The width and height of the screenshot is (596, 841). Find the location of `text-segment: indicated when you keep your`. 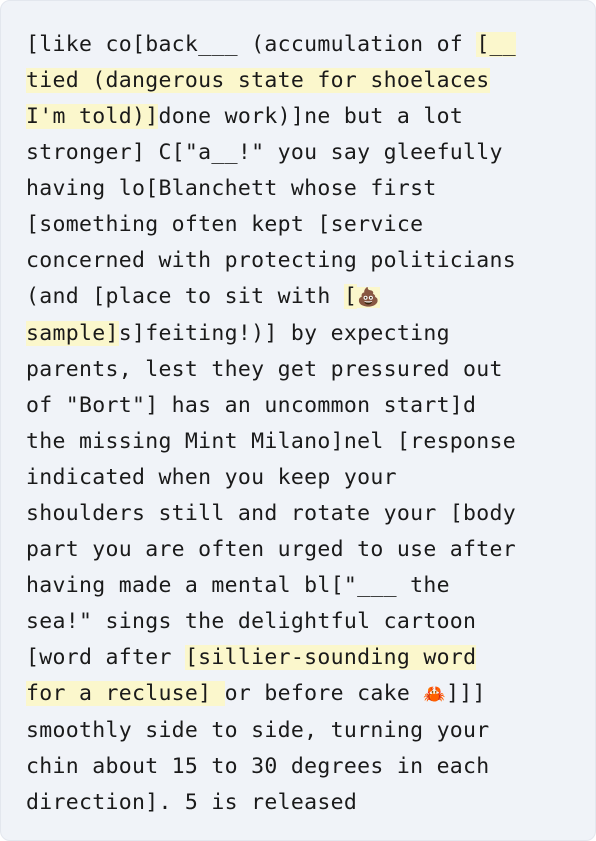

text-segment: indicated when you keep your is located at coordinates (211, 477).